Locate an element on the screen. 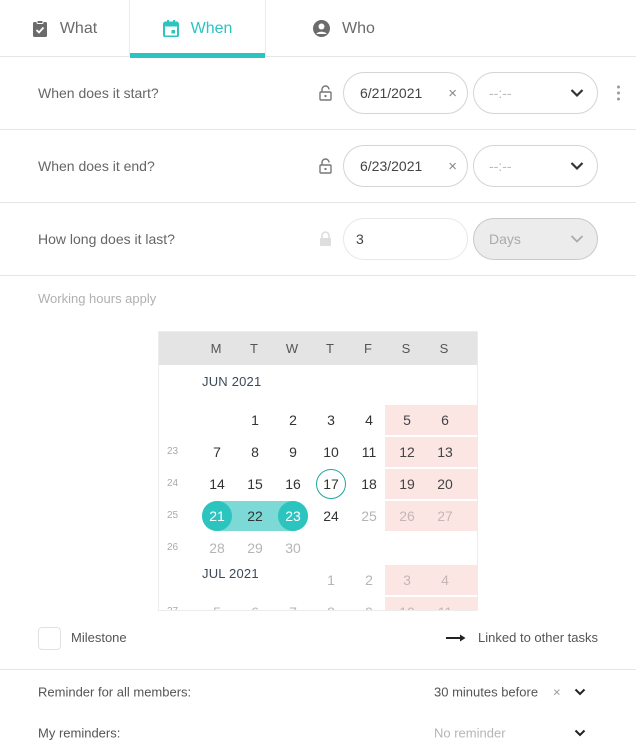 The image size is (636, 751). milestone-checkbox is located at coordinates (49, 638).